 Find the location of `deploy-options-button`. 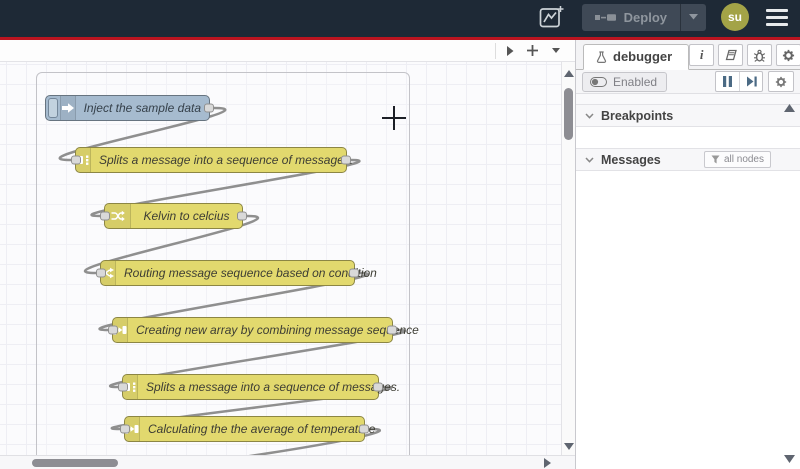

deploy-options-button is located at coordinates (693, 17).